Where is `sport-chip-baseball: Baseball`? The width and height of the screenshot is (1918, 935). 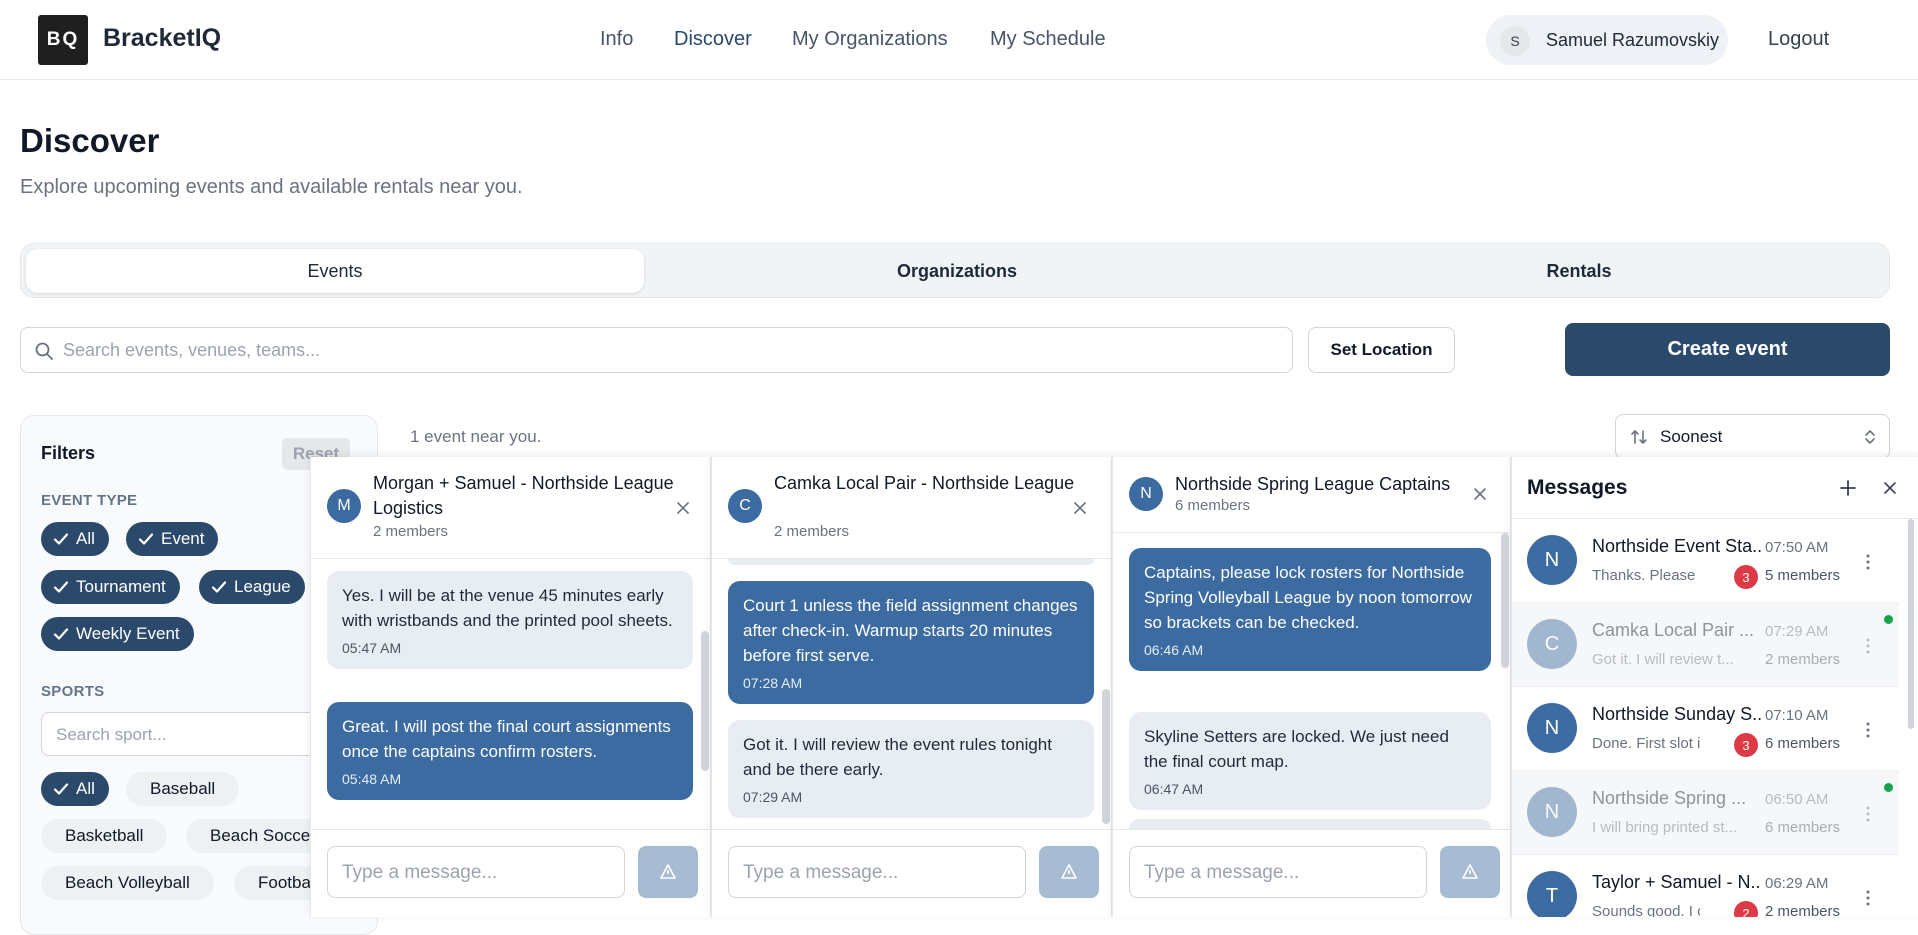
sport-chip-baseball: Baseball is located at coordinates (183, 789).